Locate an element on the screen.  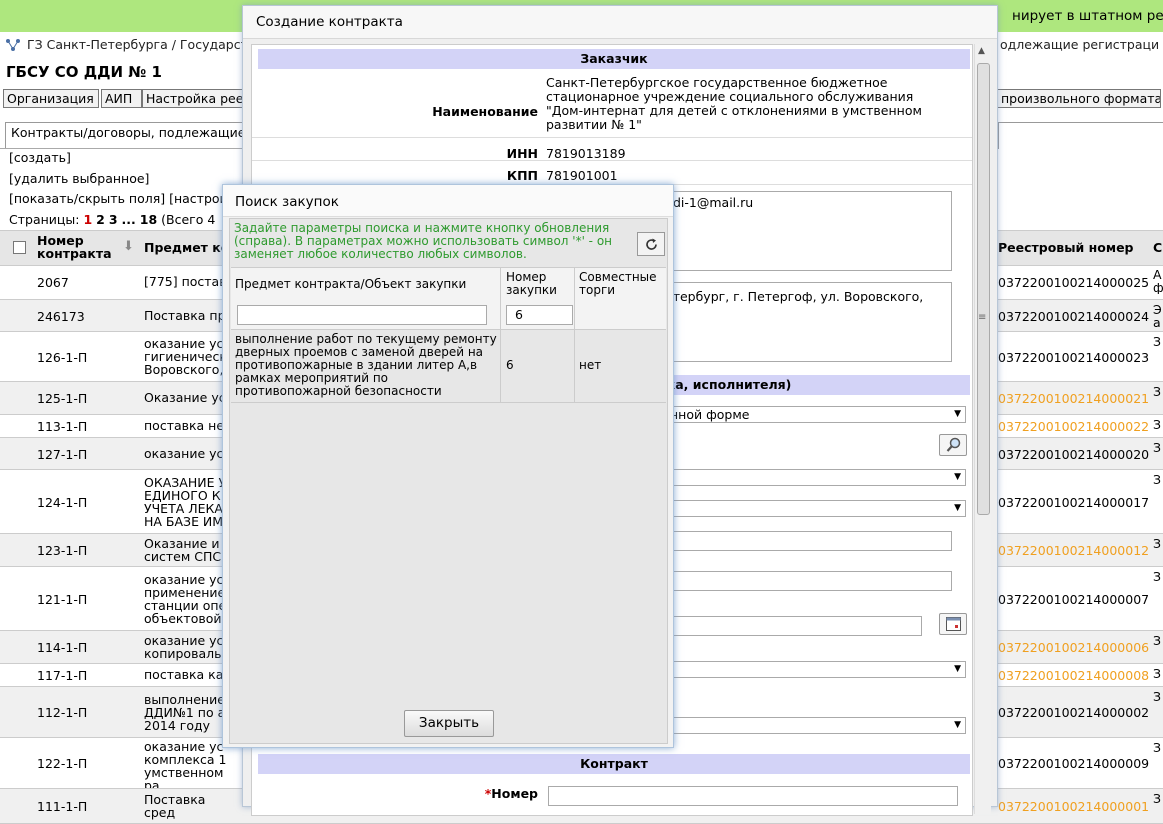
nav-settings-button: Настройка рее is located at coordinates (193, 98).